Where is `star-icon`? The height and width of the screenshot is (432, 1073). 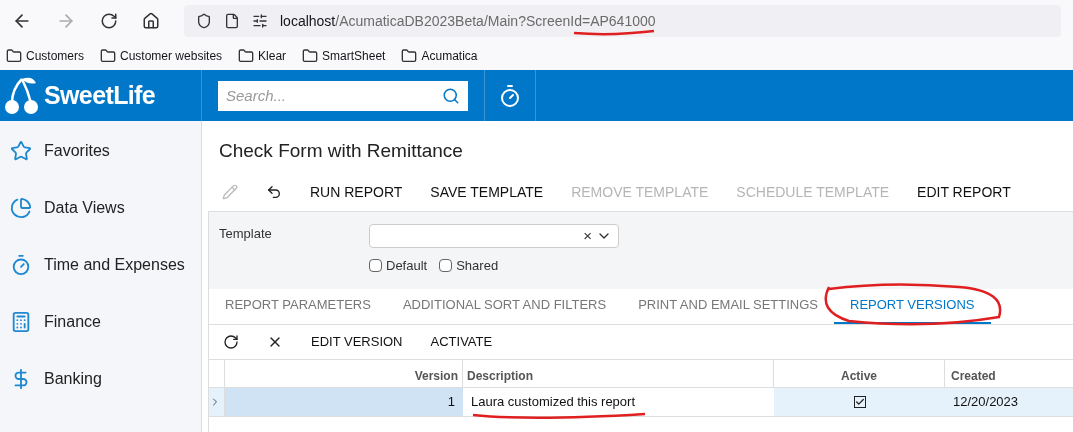
star-icon is located at coordinates (21, 151).